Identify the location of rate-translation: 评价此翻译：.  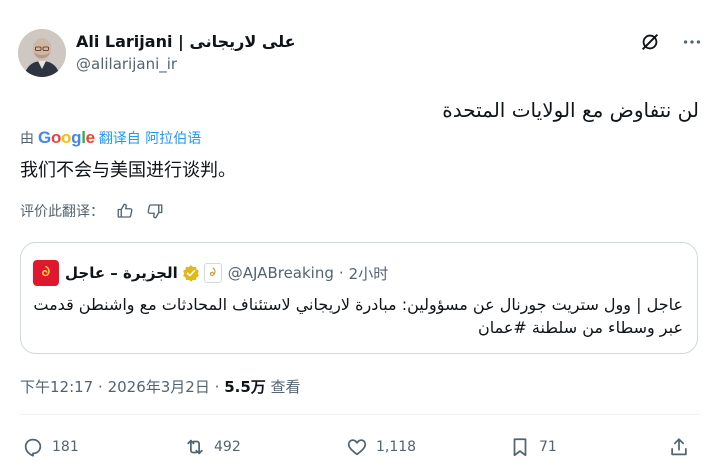
(92, 211).